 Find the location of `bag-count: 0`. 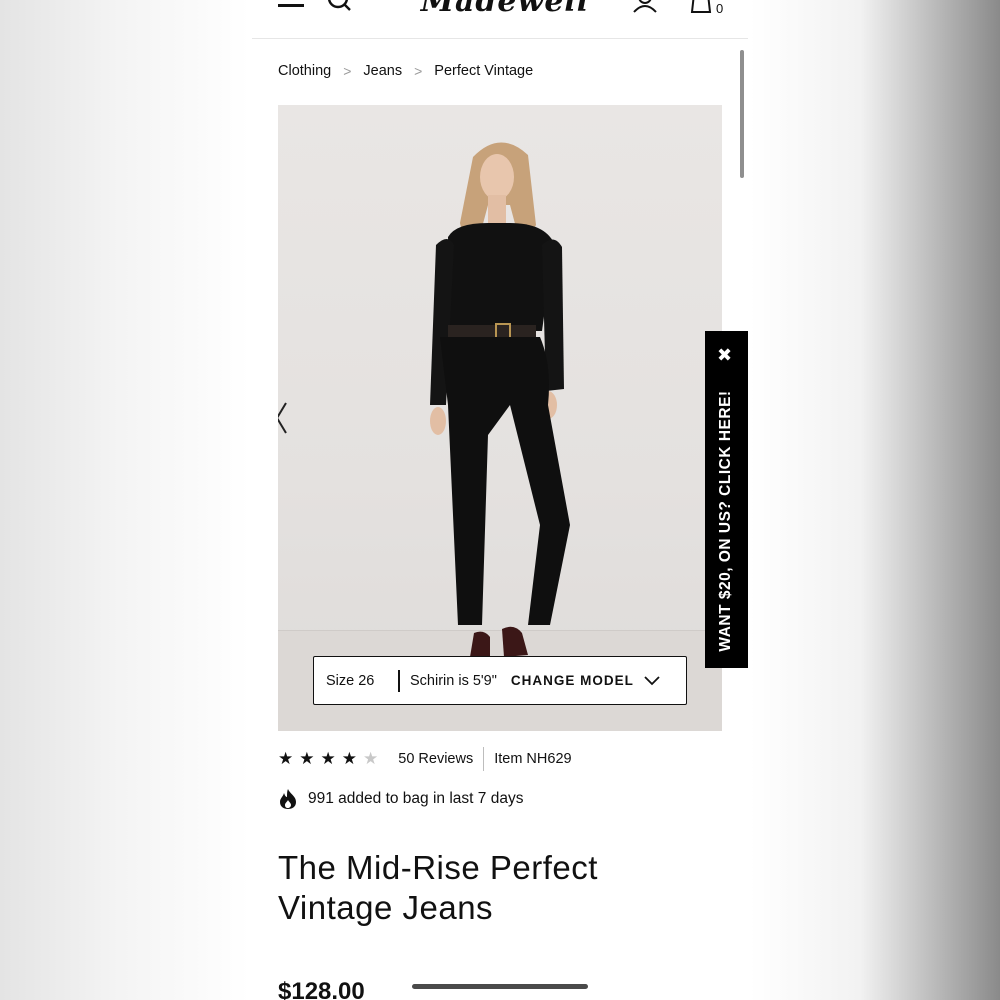

bag-count: 0 is located at coordinates (720, 8).